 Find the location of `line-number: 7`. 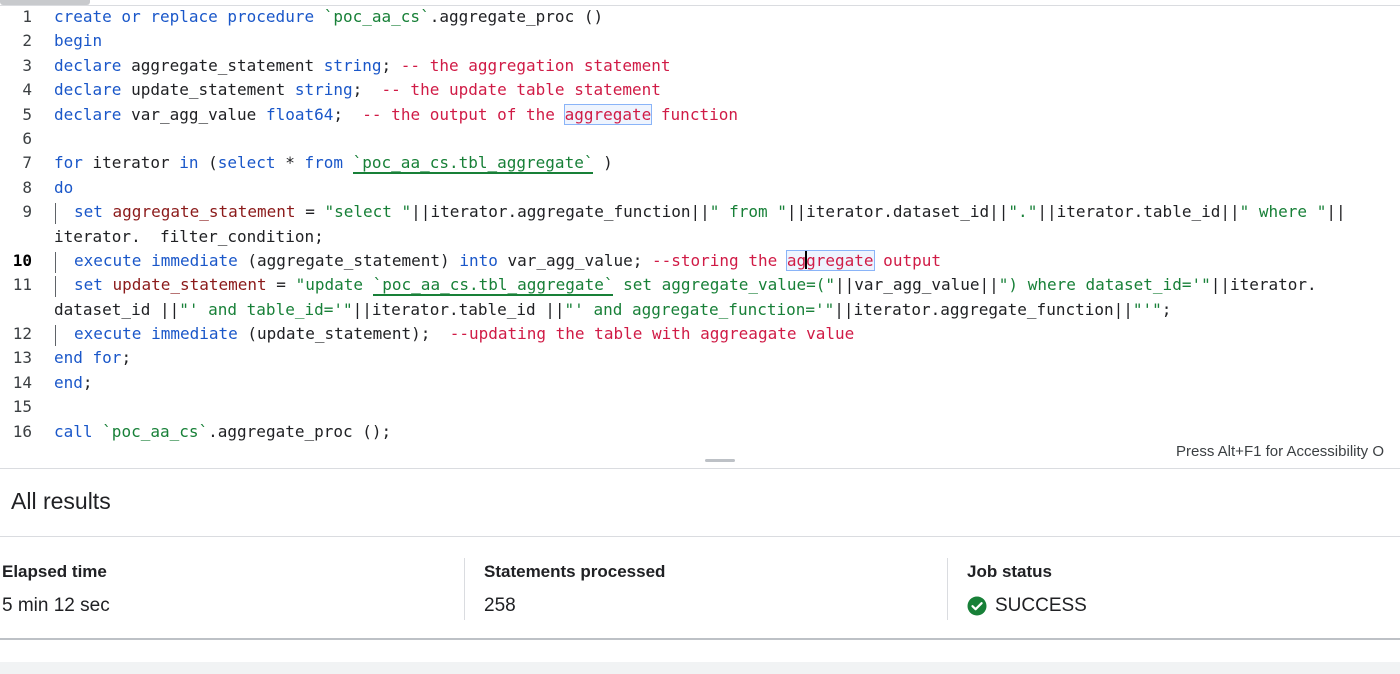

line-number: 7 is located at coordinates (27, 163).